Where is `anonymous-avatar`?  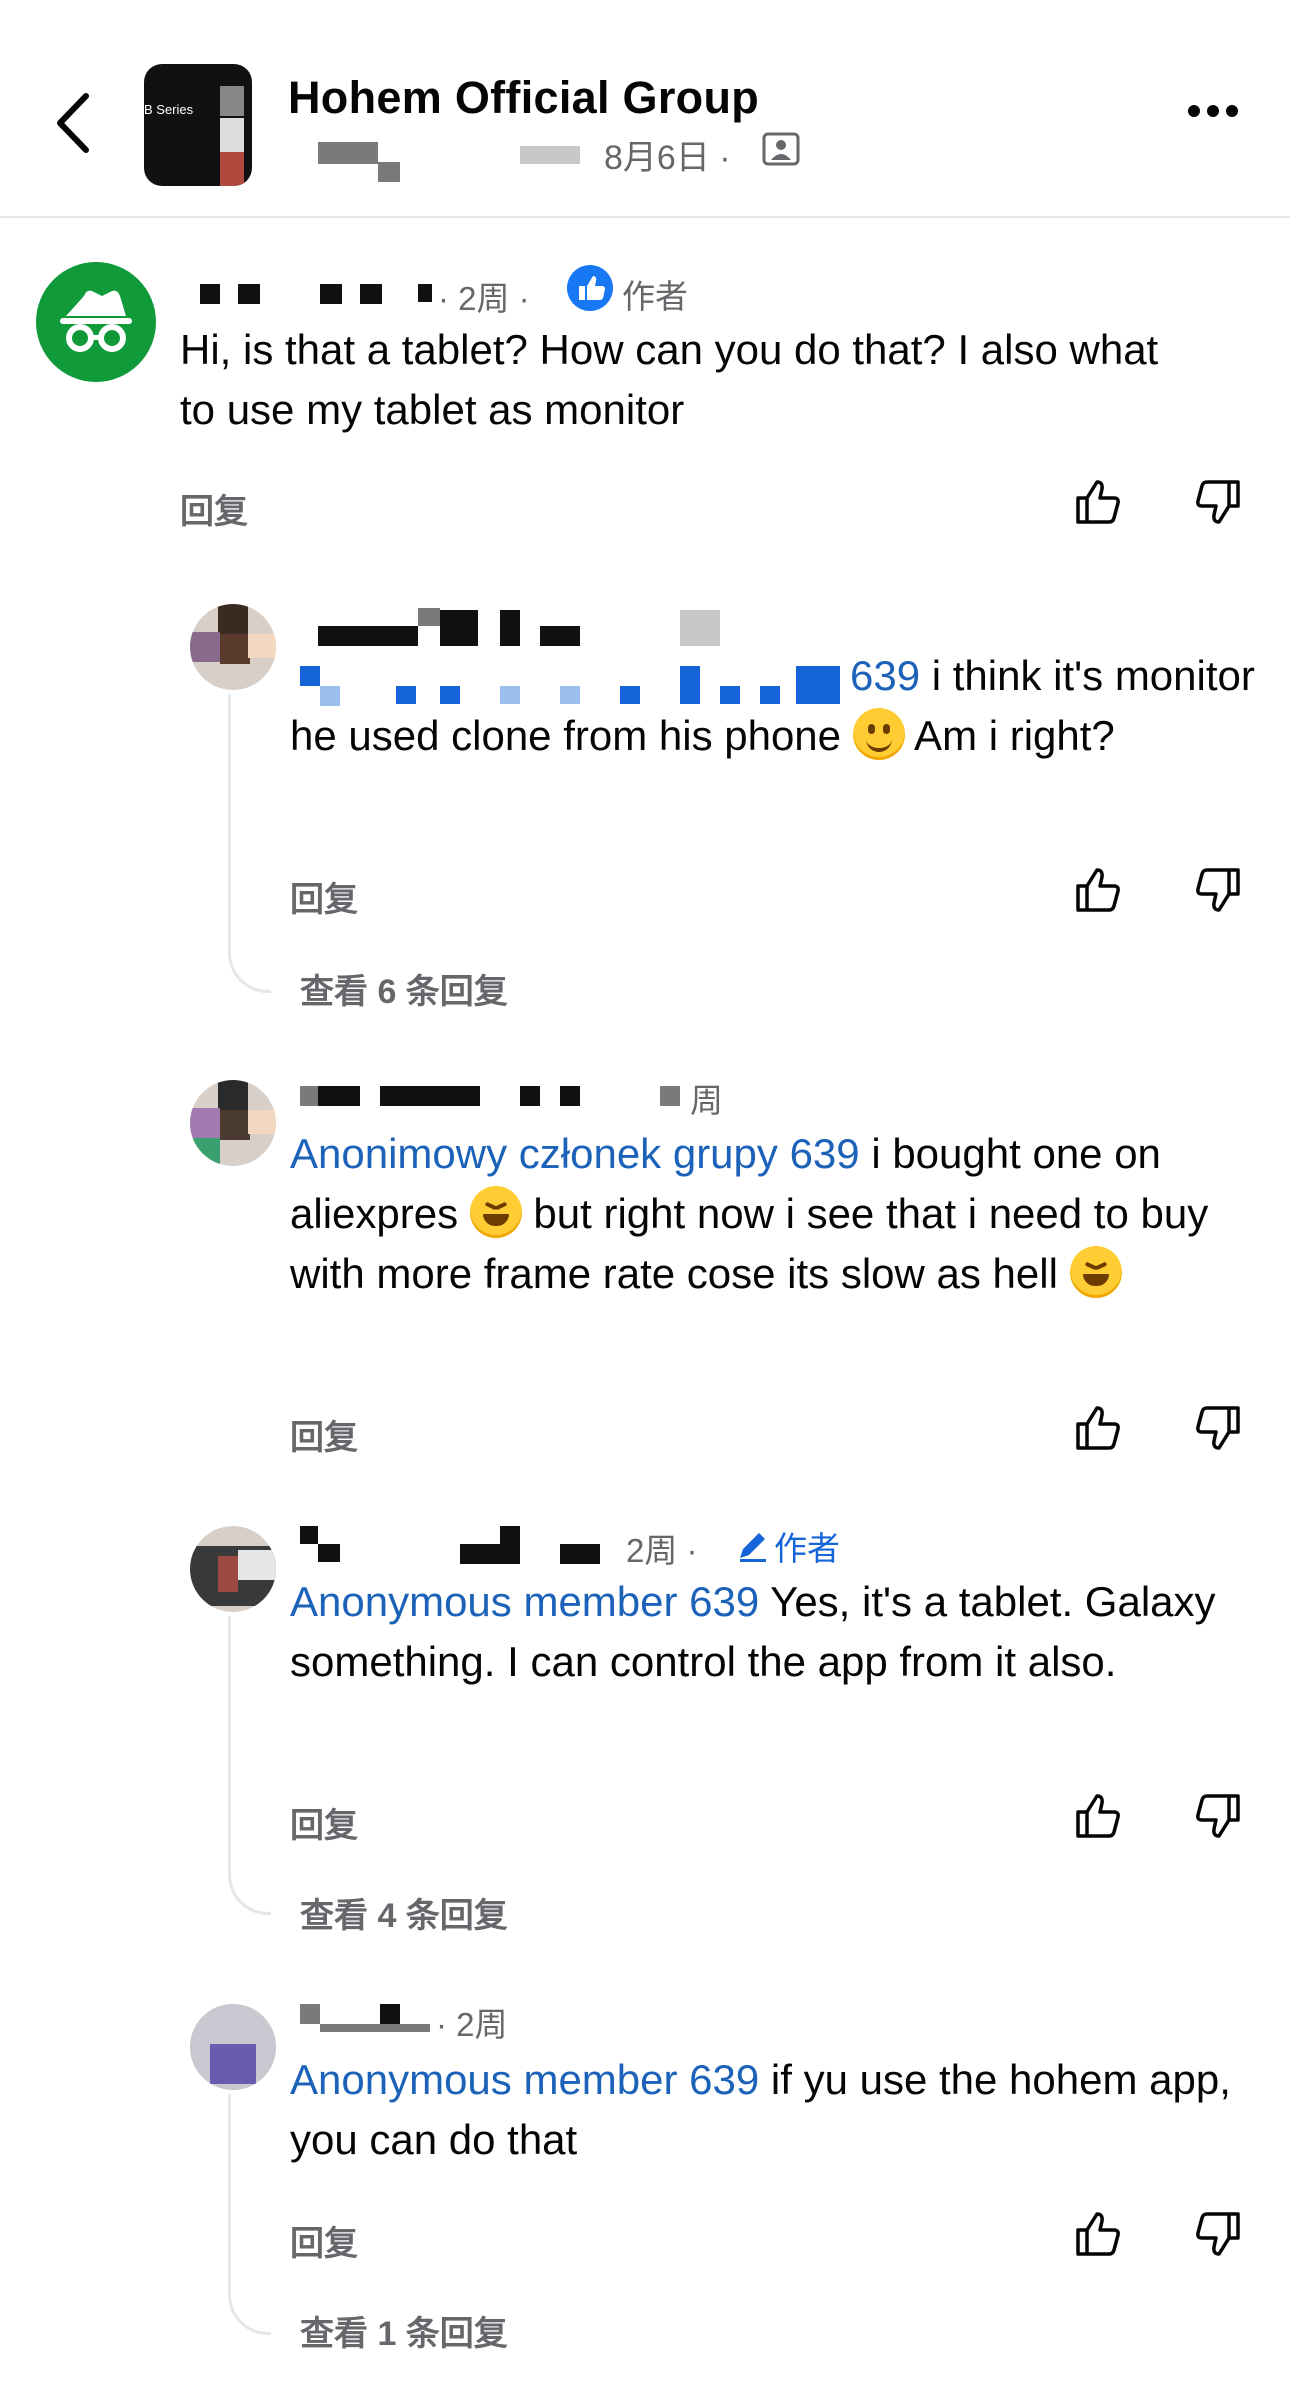
anonymous-avatar is located at coordinates (96, 322).